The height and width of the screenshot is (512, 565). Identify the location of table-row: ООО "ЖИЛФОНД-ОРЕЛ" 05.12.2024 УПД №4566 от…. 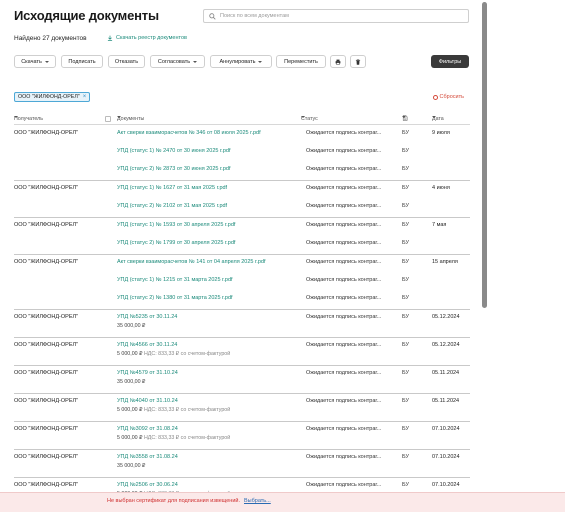
(242, 351).